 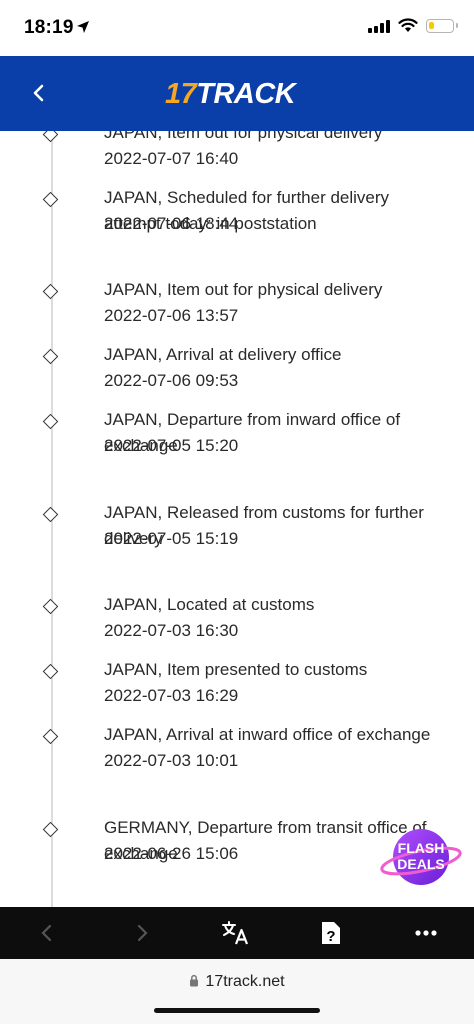 What do you see at coordinates (171, 445) in the screenshot?
I see `event-timestamp: 2022-07-05 15:20` at bounding box center [171, 445].